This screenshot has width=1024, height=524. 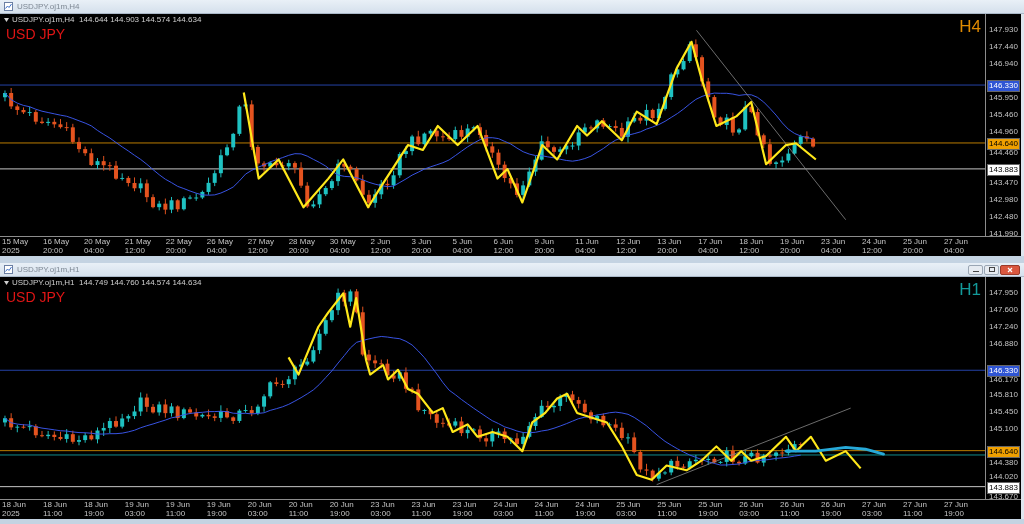 I want to click on time-axis-label: 27 Jun 19:00, so click(x=956, y=509).